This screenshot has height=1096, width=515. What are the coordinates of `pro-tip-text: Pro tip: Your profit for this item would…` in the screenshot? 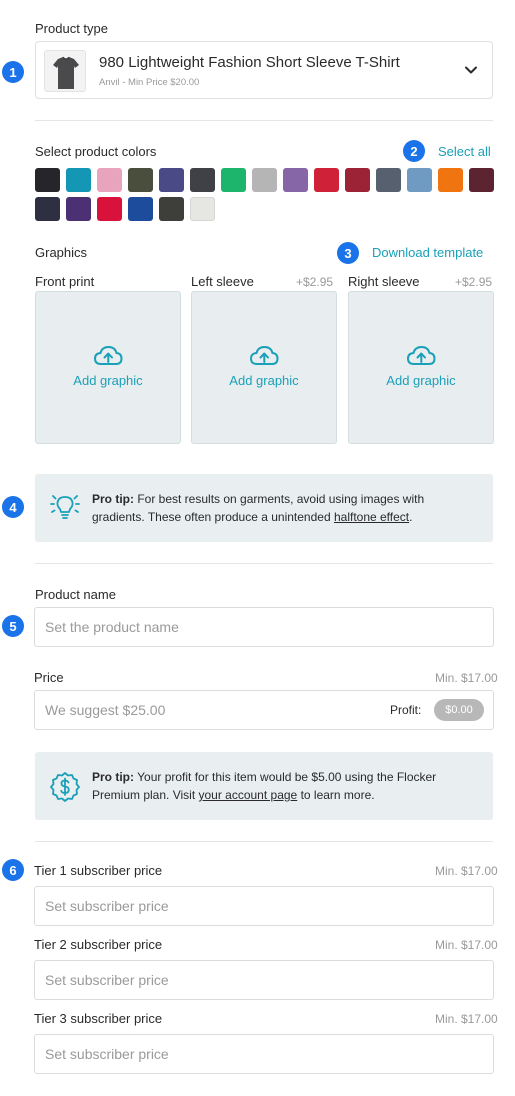 It's located at (281, 786).